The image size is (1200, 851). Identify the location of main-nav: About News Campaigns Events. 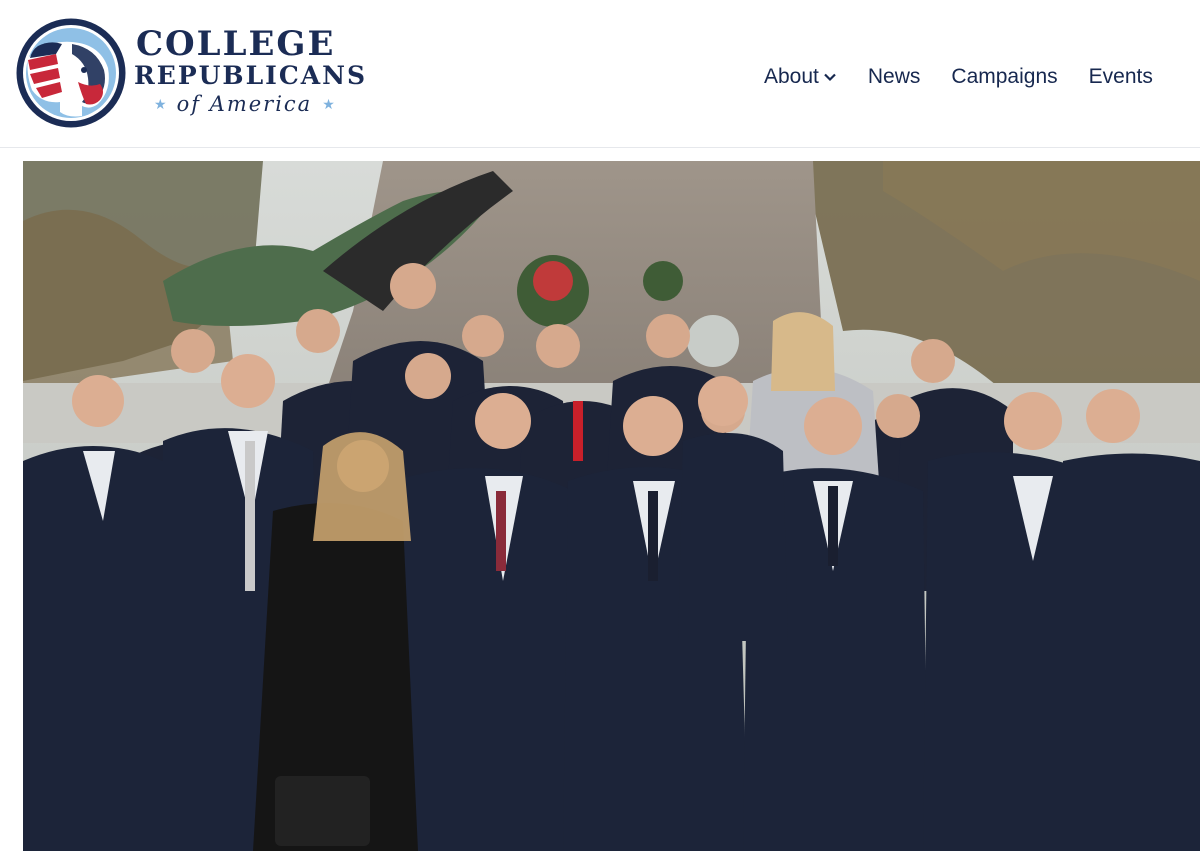
(958, 77).